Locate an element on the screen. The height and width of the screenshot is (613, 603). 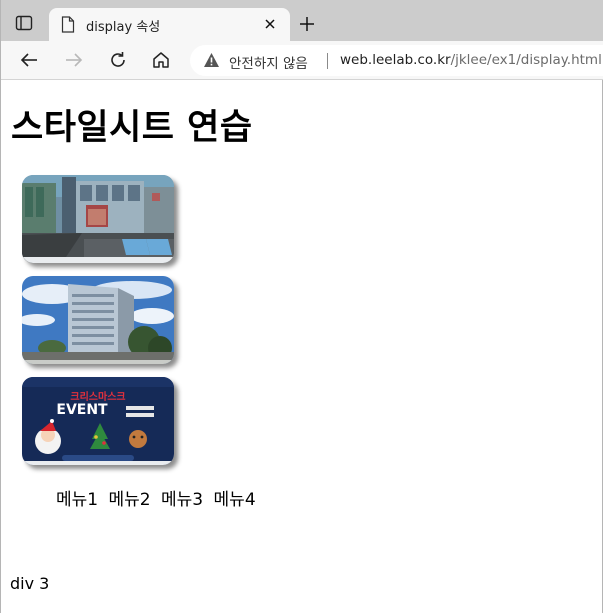
security-status-text: 안전하지 않음 is located at coordinates (268, 62).